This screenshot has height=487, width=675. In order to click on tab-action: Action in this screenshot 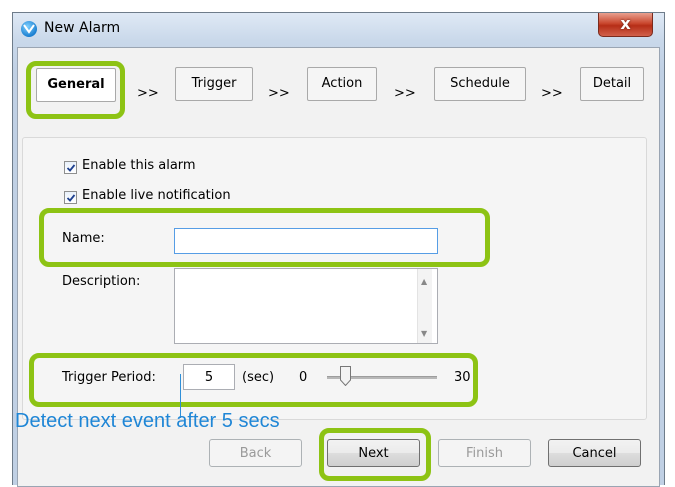, I will do `click(342, 84)`.